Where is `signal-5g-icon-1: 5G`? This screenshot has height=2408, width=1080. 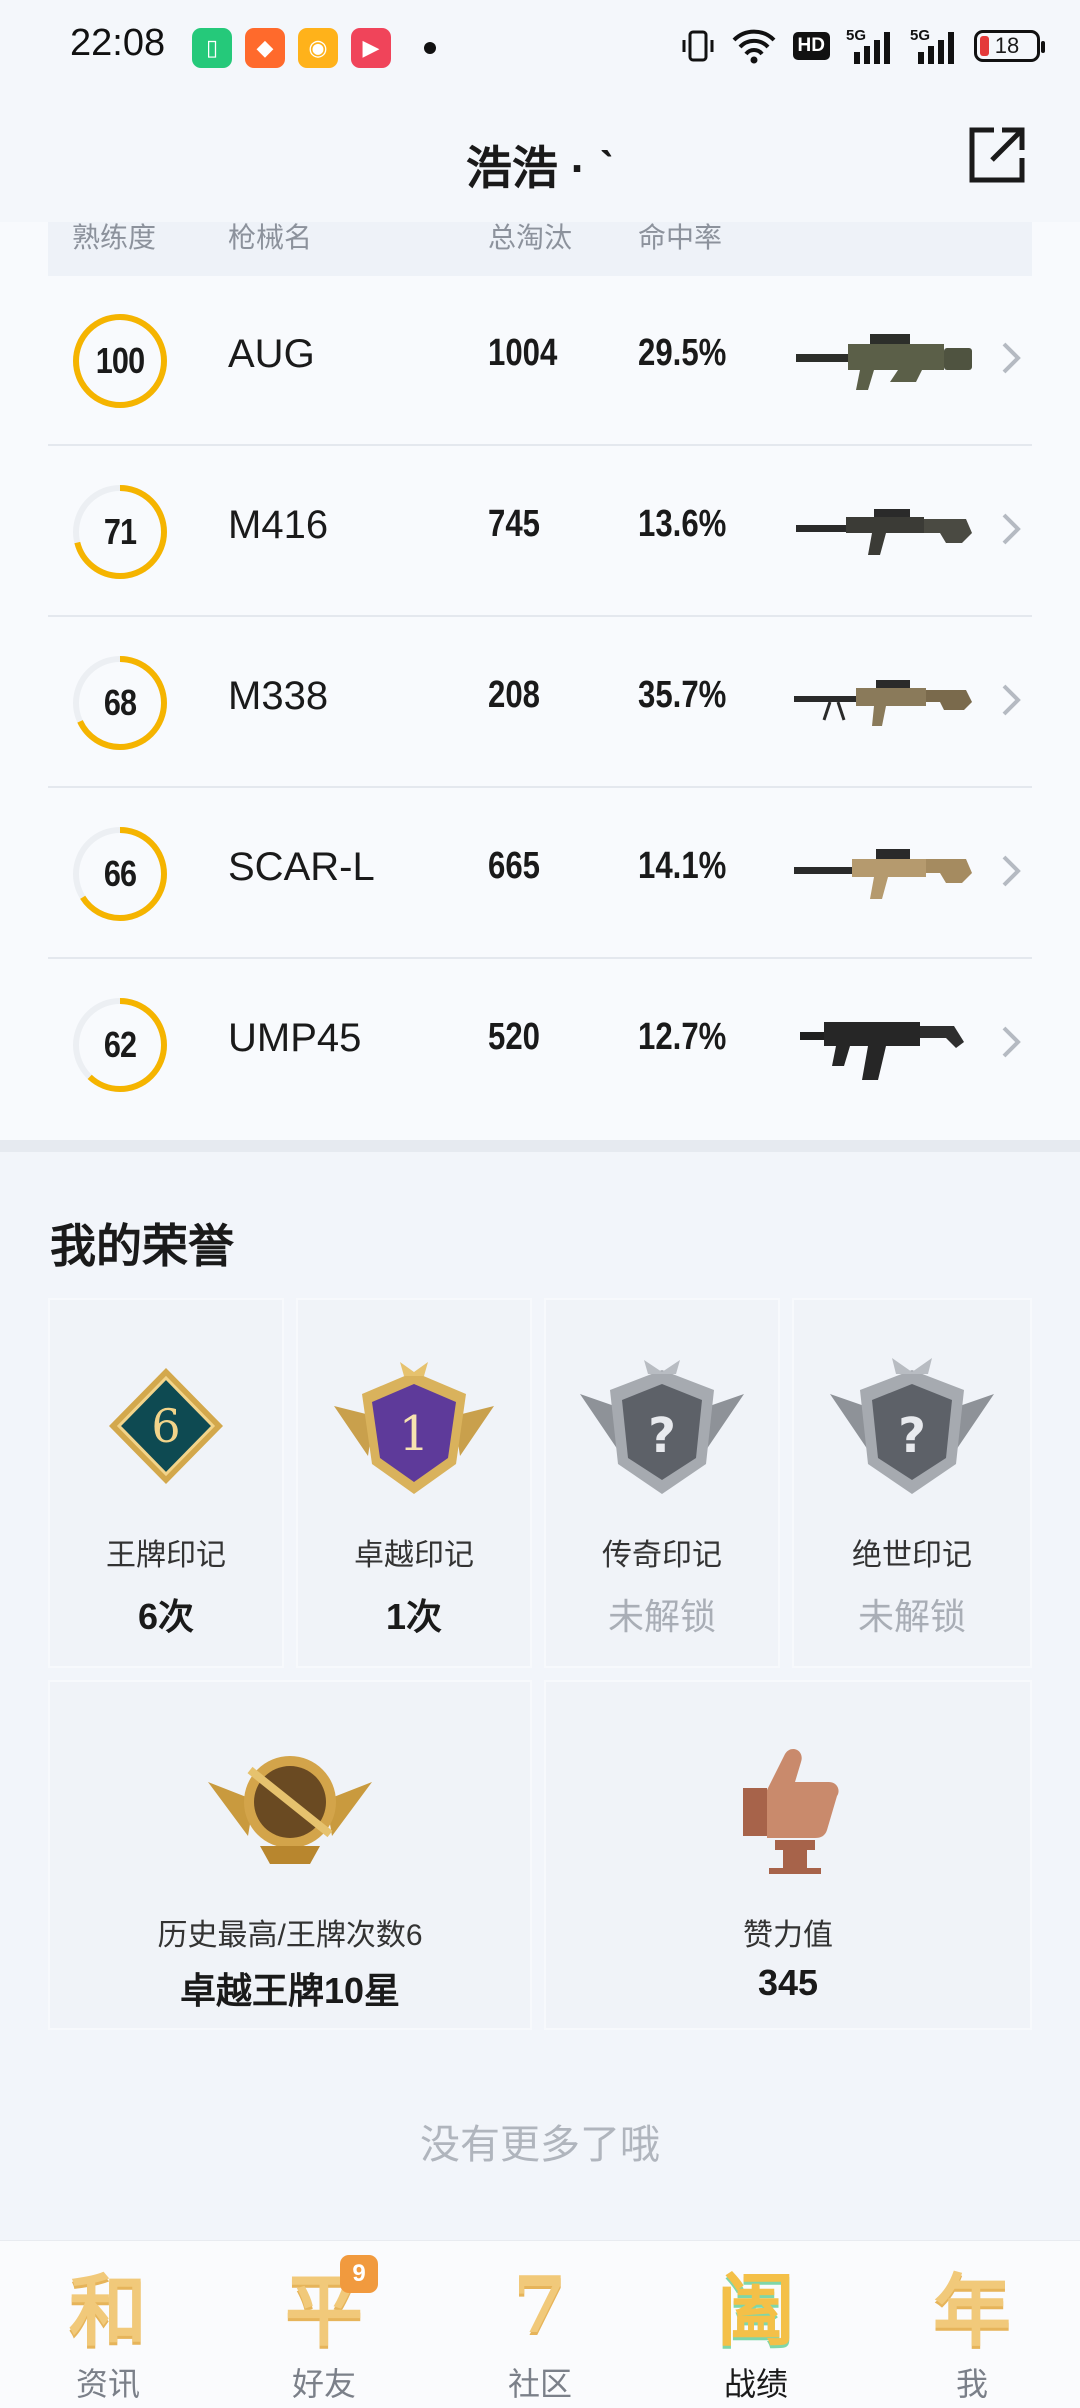 signal-5g-icon-1: 5G is located at coordinates (870, 46).